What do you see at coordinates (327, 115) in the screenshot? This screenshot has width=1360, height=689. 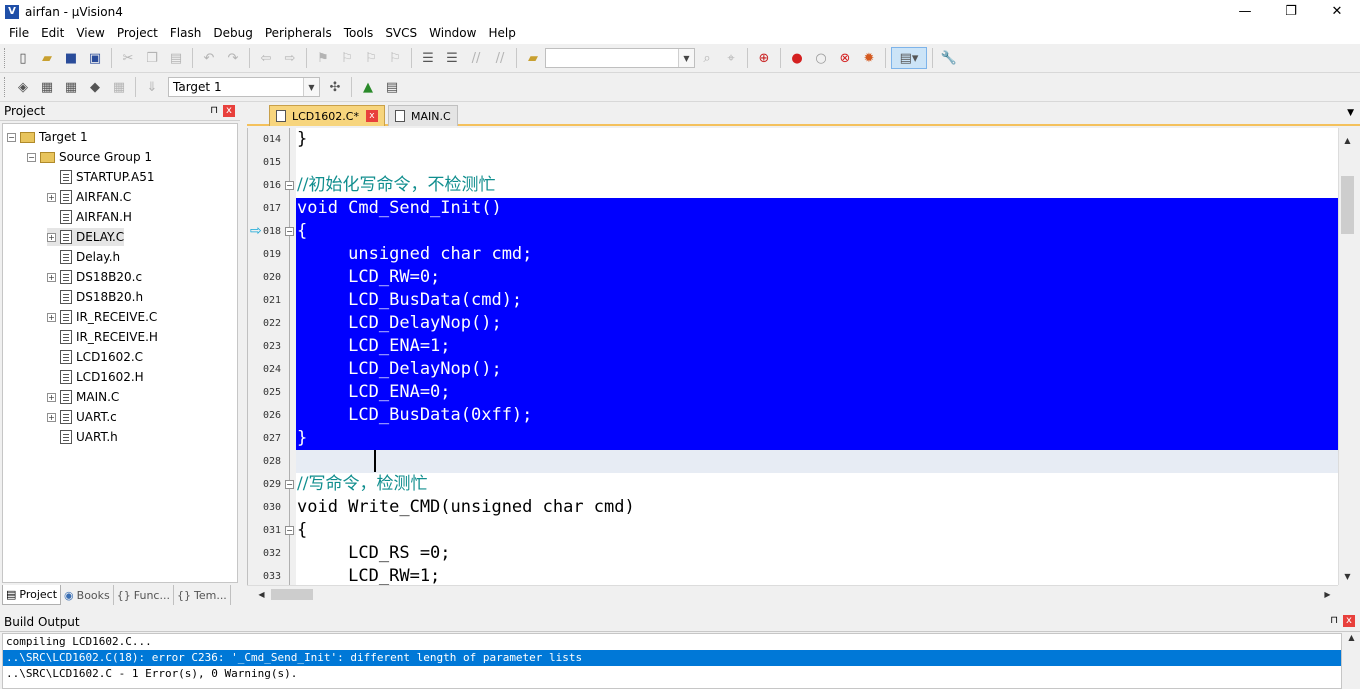 I see `tab-lcd1602-c: LCD1602.C* x` at bounding box center [327, 115].